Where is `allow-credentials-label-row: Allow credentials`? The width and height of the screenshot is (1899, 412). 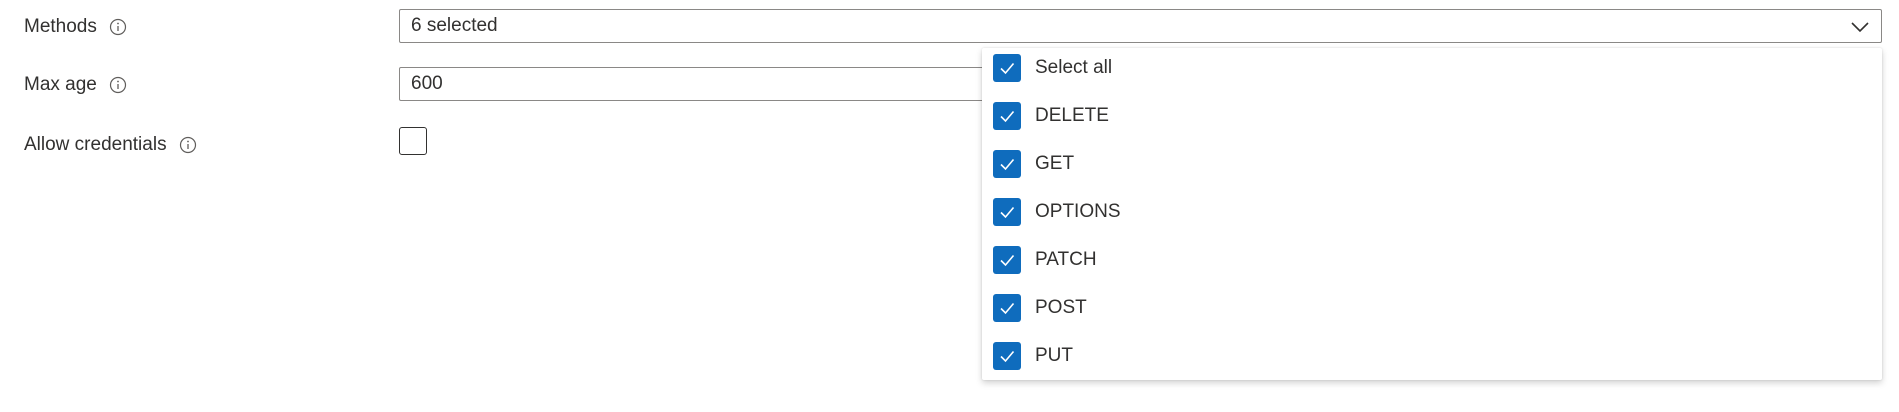
allow-credentials-label-row: Allow credentials is located at coordinates (110, 145).